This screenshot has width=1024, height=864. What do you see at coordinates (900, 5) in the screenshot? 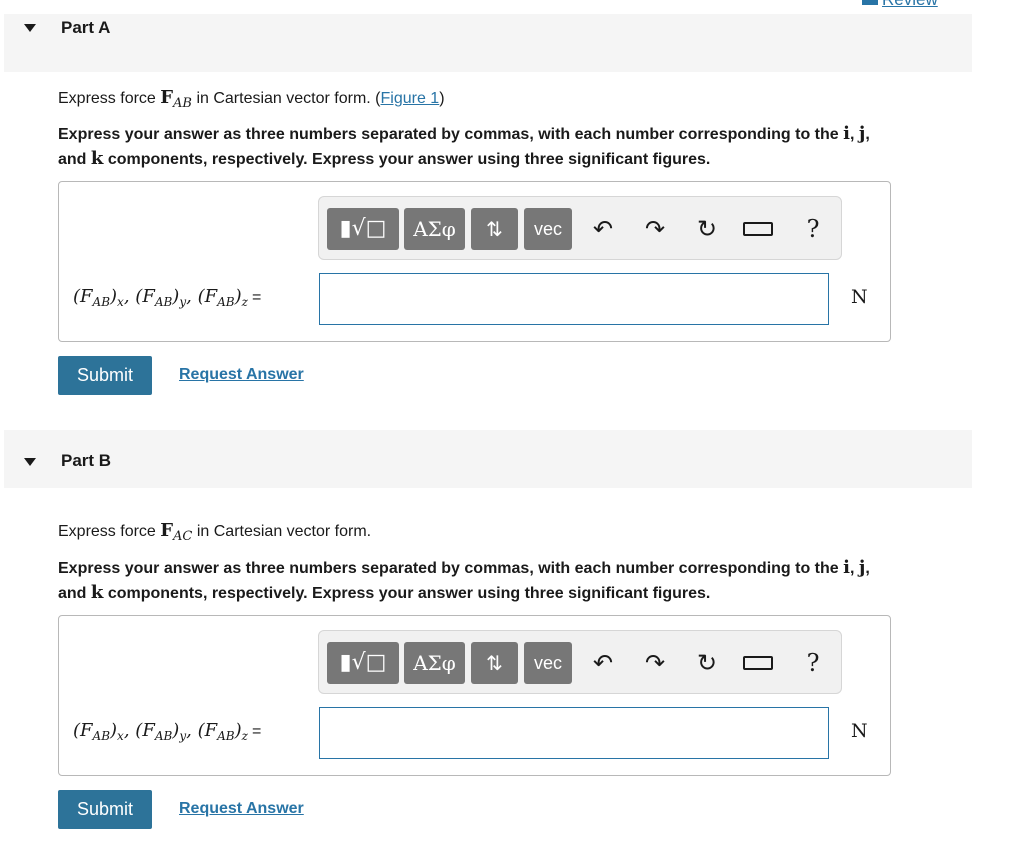
I see `review-link: Review` at bounding box center [900, 5].